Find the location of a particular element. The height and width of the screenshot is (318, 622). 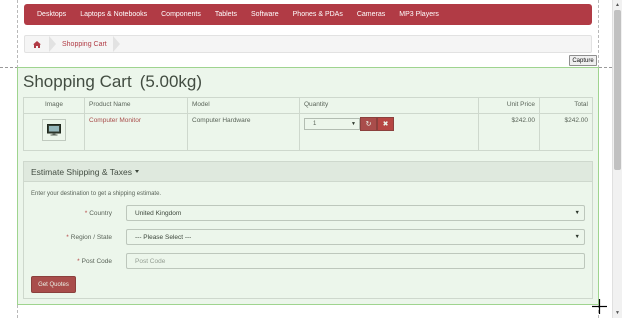

scroll-down-icon: ▼ is located at coordinates (617, 313).